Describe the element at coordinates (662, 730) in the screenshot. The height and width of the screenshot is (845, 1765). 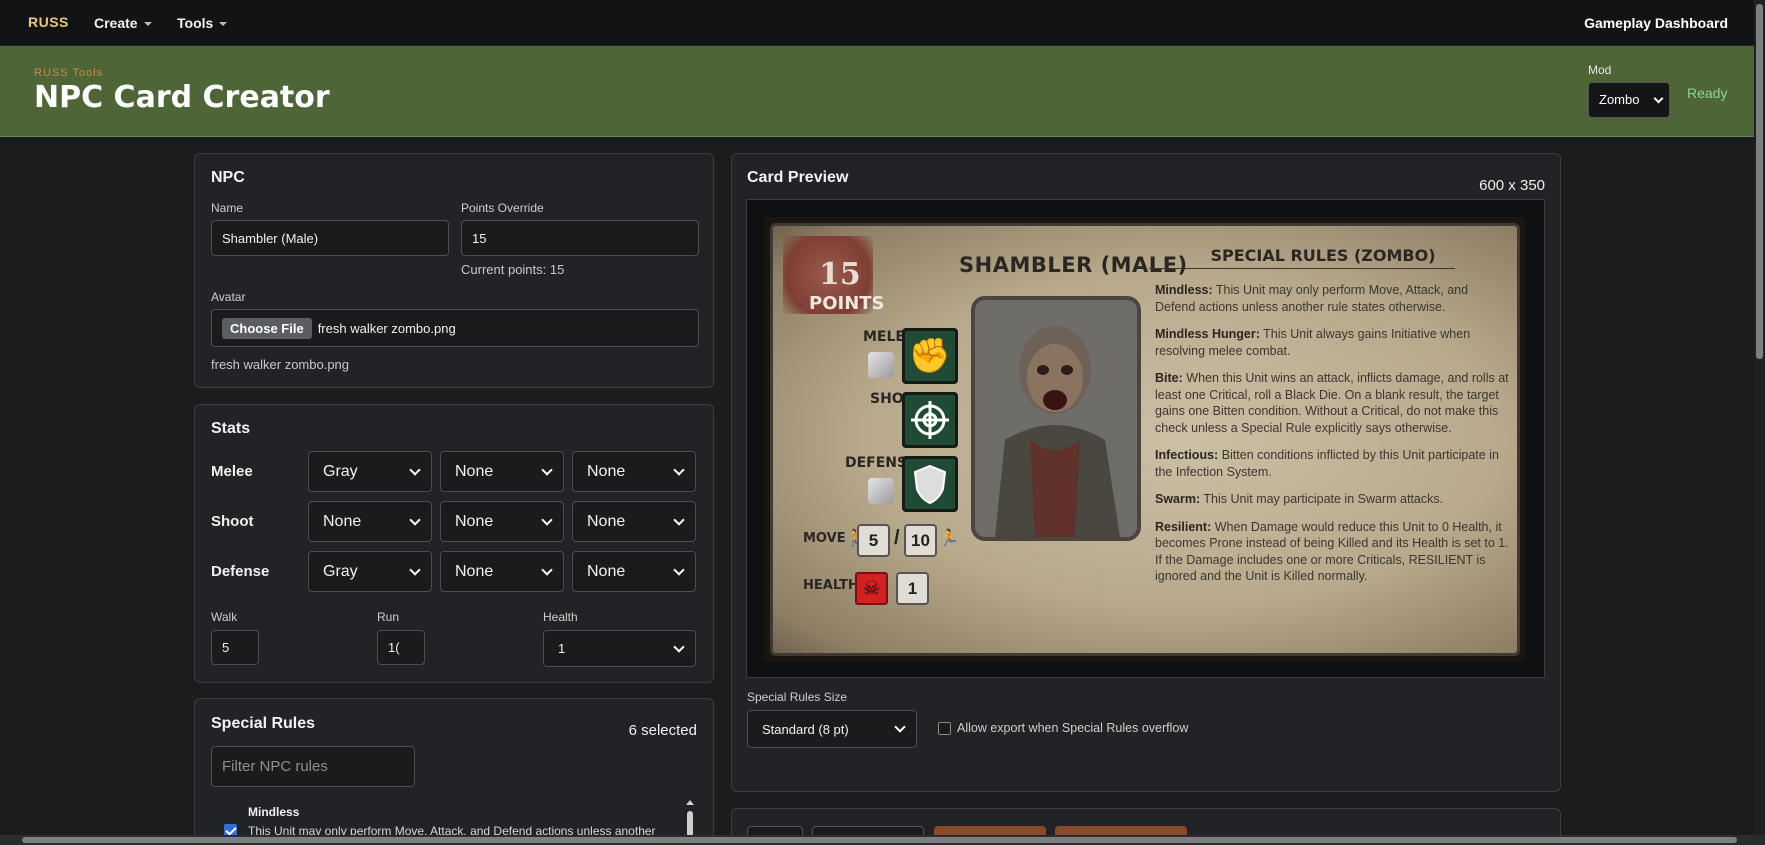
I see `selected-count: 6 selected` at that location.